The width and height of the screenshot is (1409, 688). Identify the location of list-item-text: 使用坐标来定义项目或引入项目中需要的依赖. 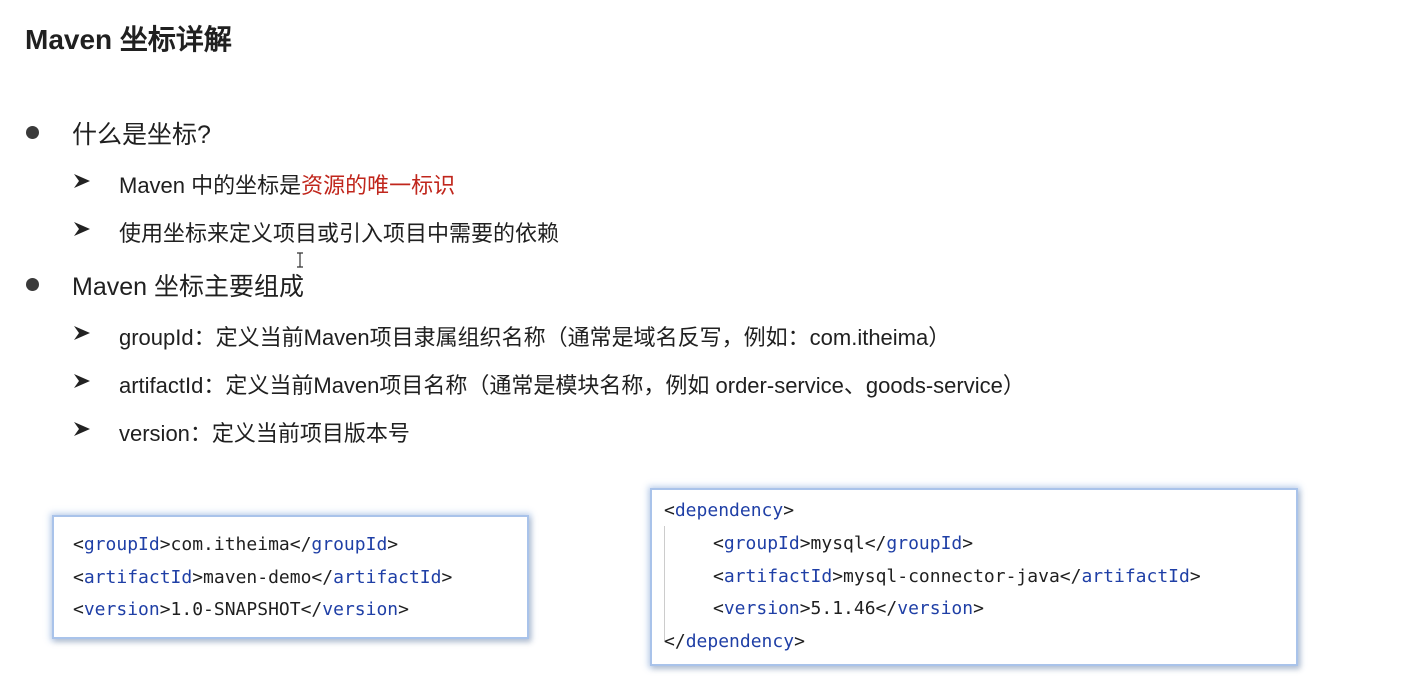
(339, 233).